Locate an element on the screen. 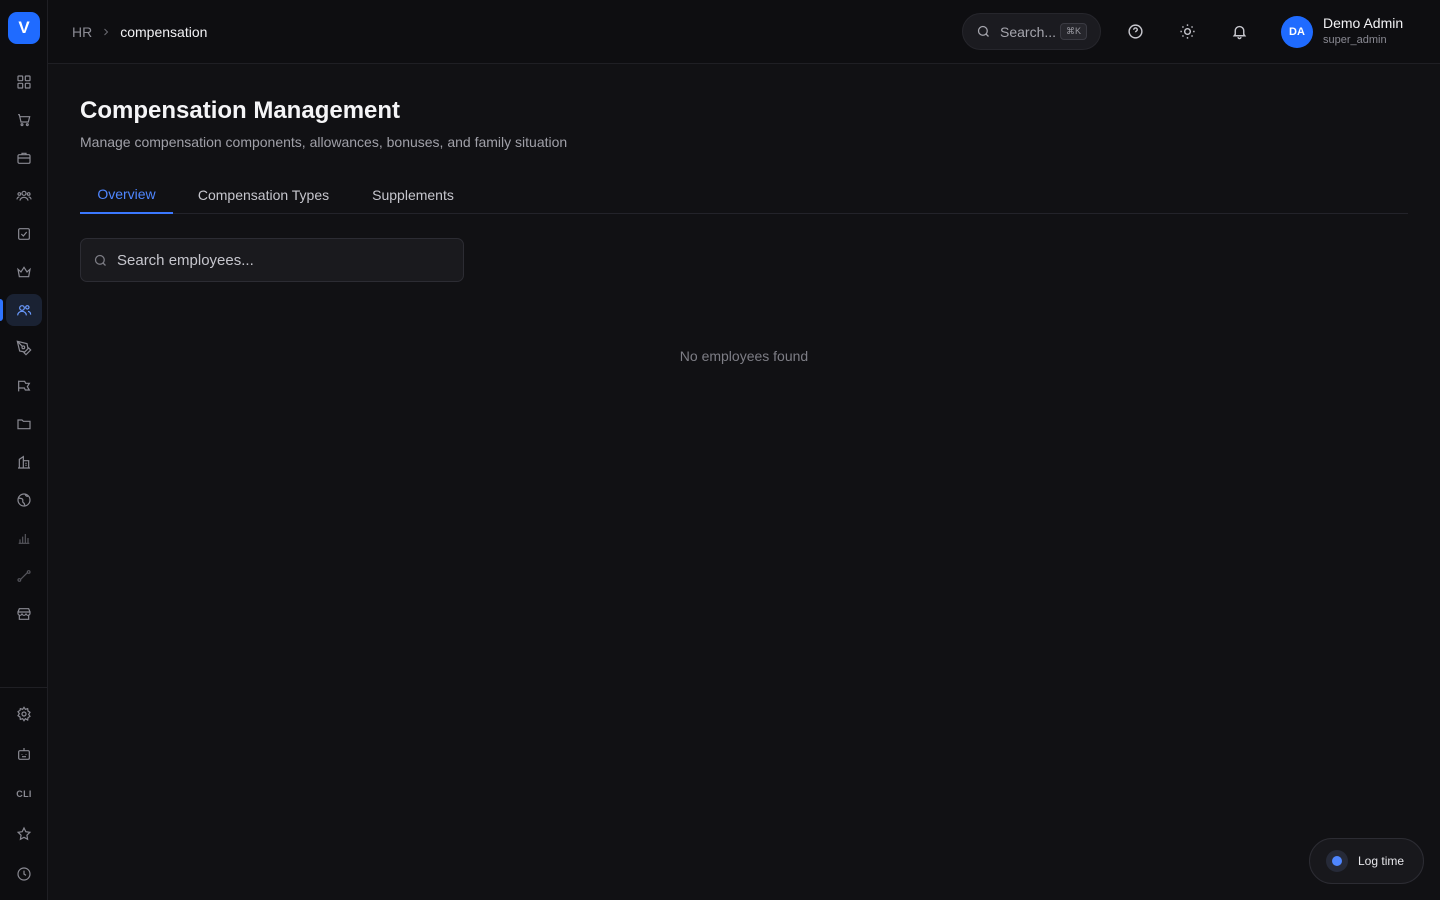 This screenshot has width=1440, height=900. megaphone-icon is located at coordinates (24, 386).